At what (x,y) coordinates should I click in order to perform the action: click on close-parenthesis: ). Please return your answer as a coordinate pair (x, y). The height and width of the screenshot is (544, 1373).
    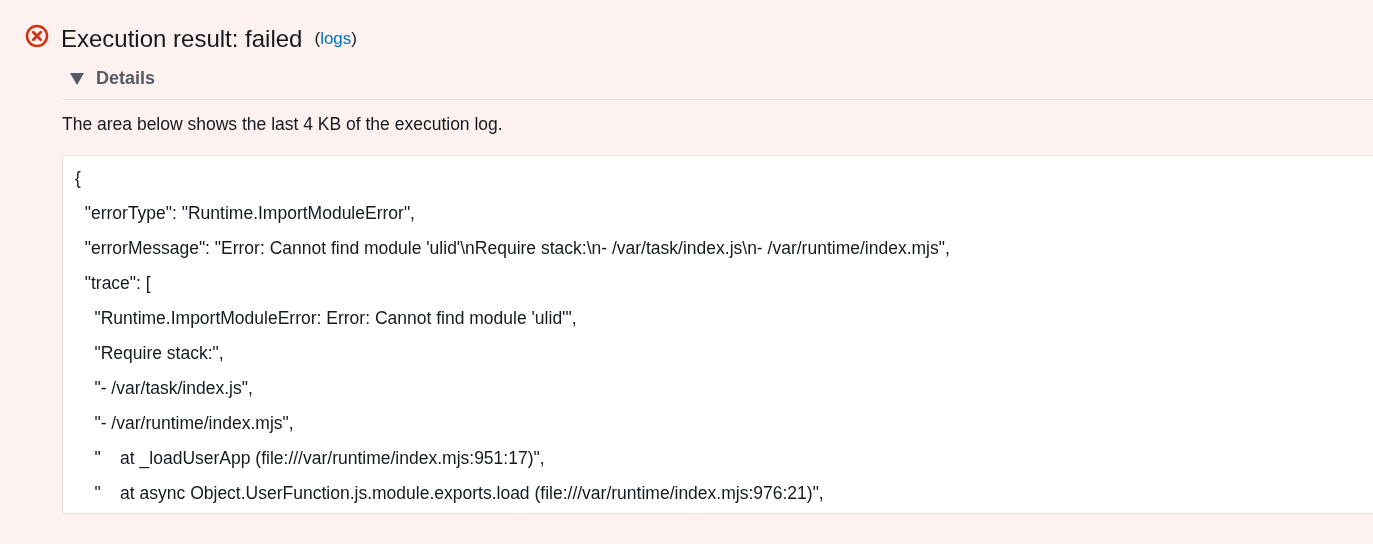
    Looking at the image, I should click on (354, 39).